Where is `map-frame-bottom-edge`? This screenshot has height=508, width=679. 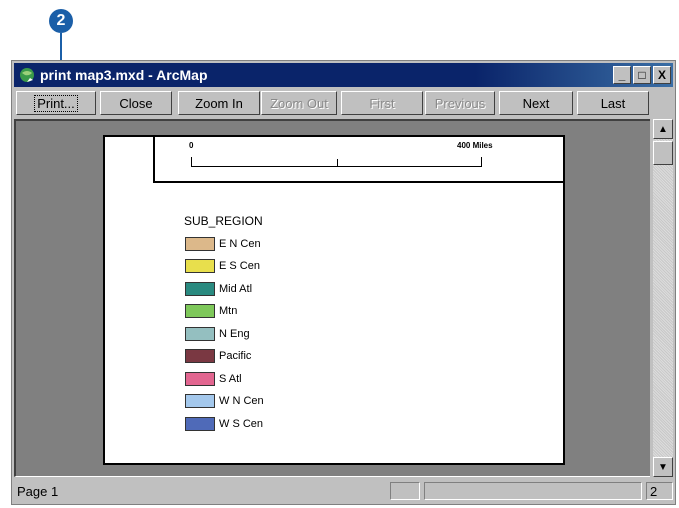
map-frame-bottom-edge is located at coordinates (358, 182).